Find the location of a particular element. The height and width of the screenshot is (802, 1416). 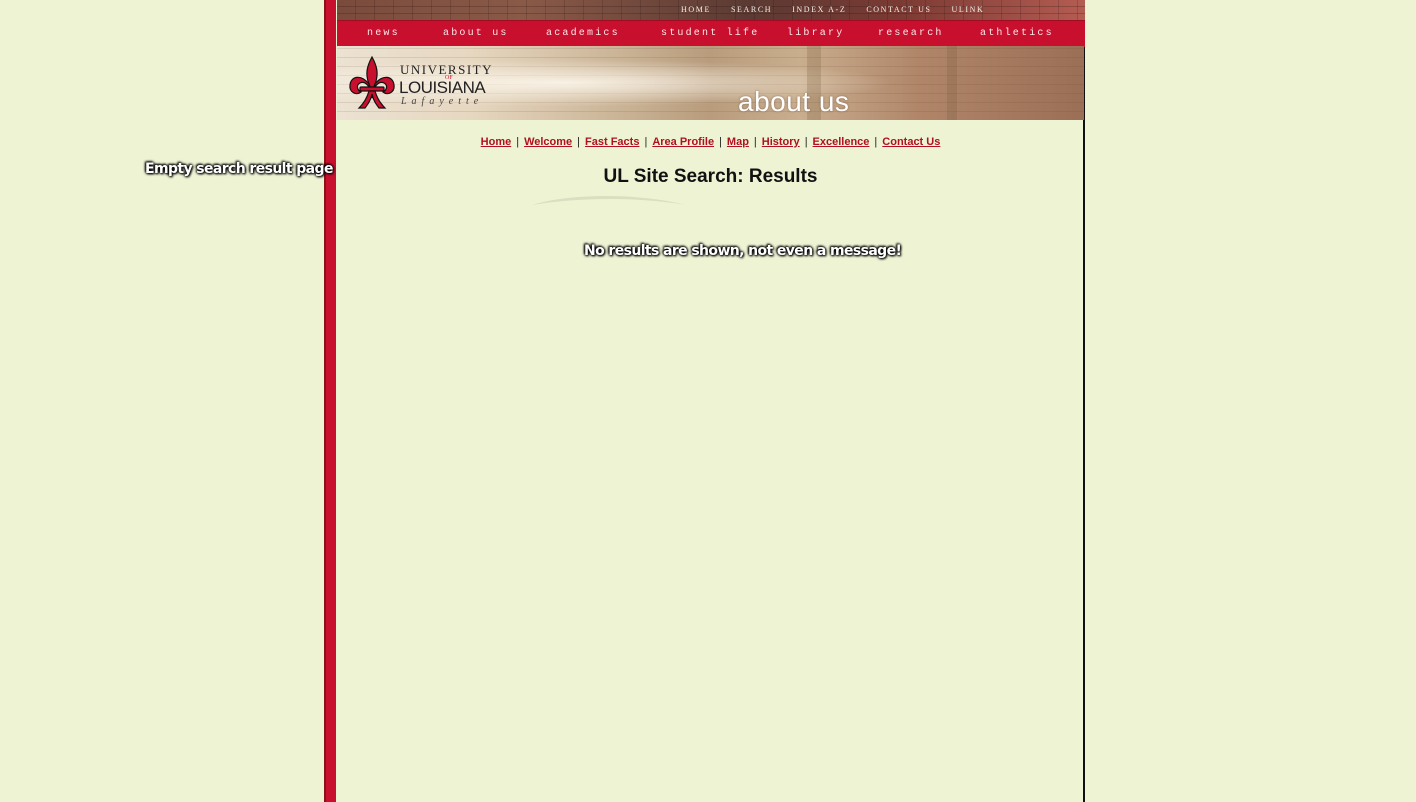

logo-louisiana: LOUISIANA is located at coordinates (442, 87).